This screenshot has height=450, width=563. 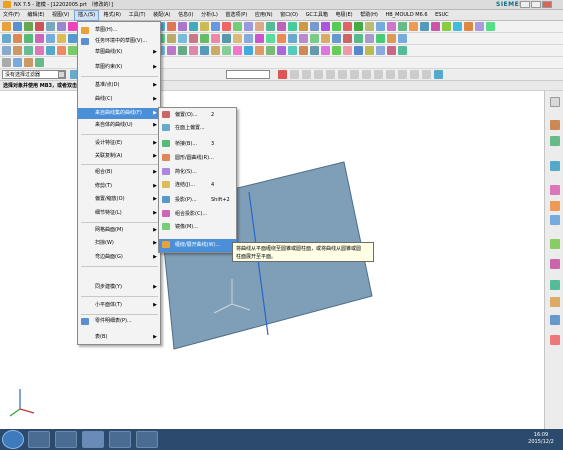 What do you see at coordinates (369, 50) in the screenshot?
I see `block-icon` at bounding box center [369, 50].